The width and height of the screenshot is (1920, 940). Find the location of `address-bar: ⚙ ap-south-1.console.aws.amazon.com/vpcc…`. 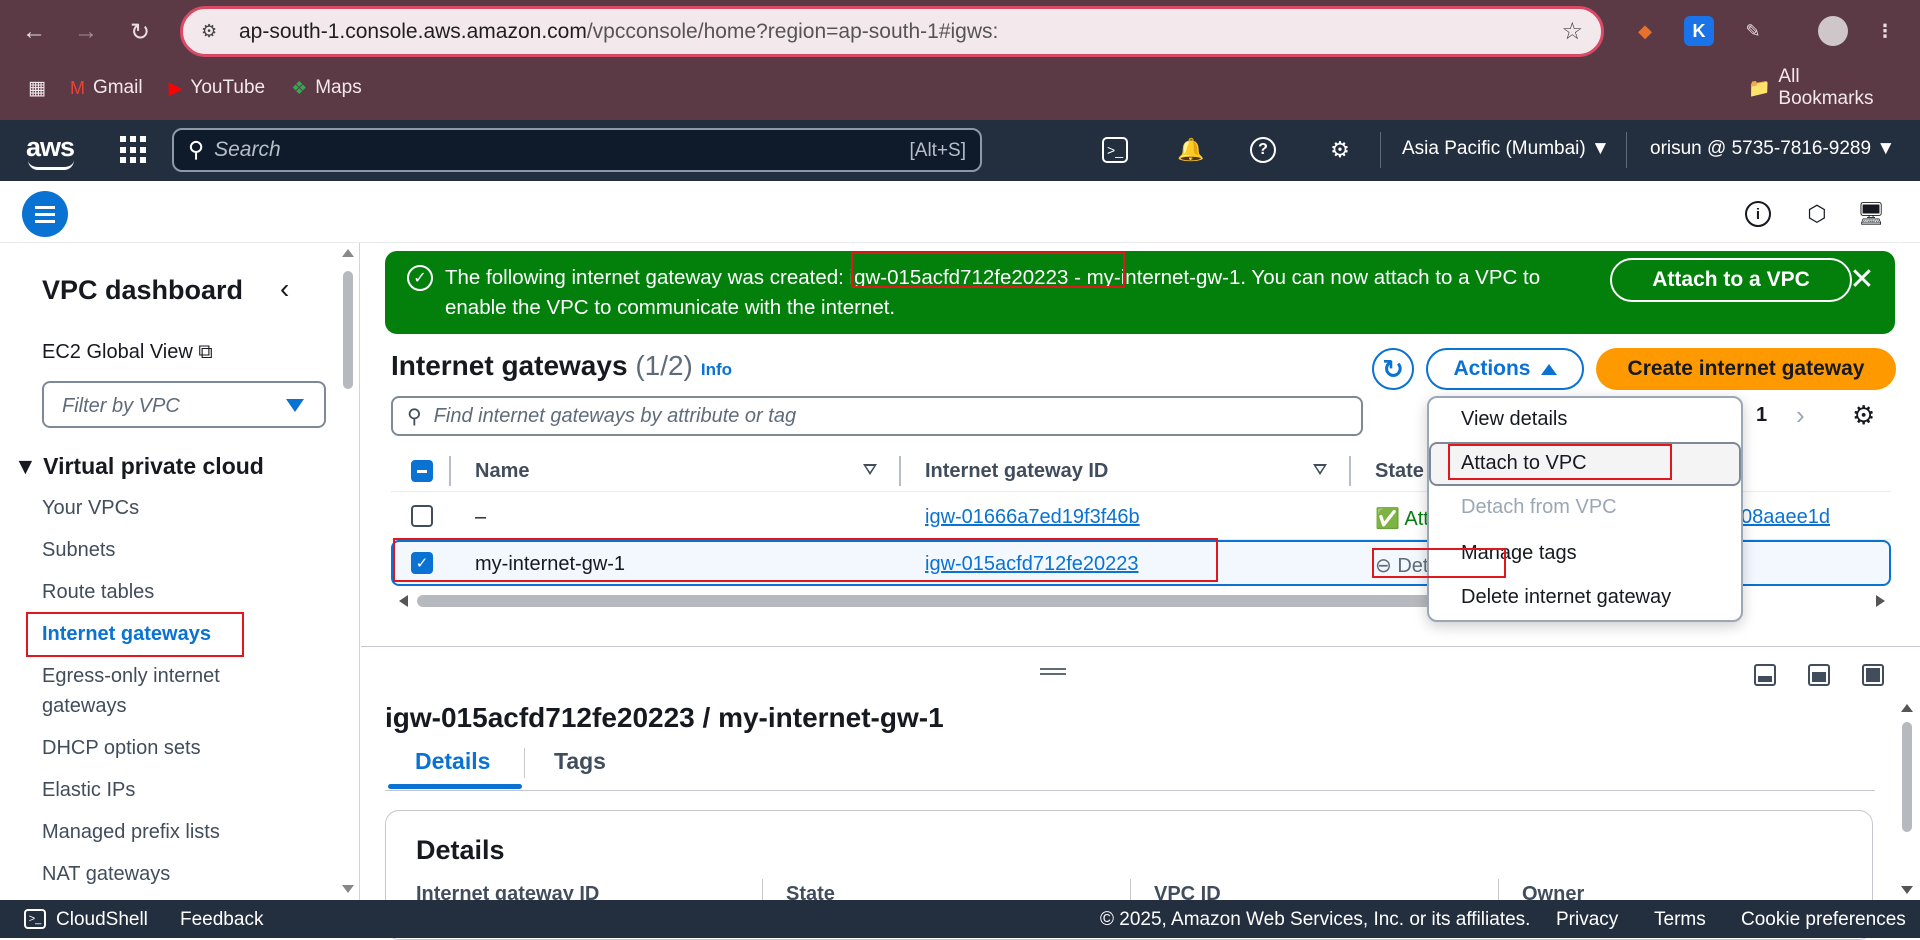

address-bar: ⚙ ap-south-1.console.aws.amazon.com/vpcc… is located at coordinates (892, 31).